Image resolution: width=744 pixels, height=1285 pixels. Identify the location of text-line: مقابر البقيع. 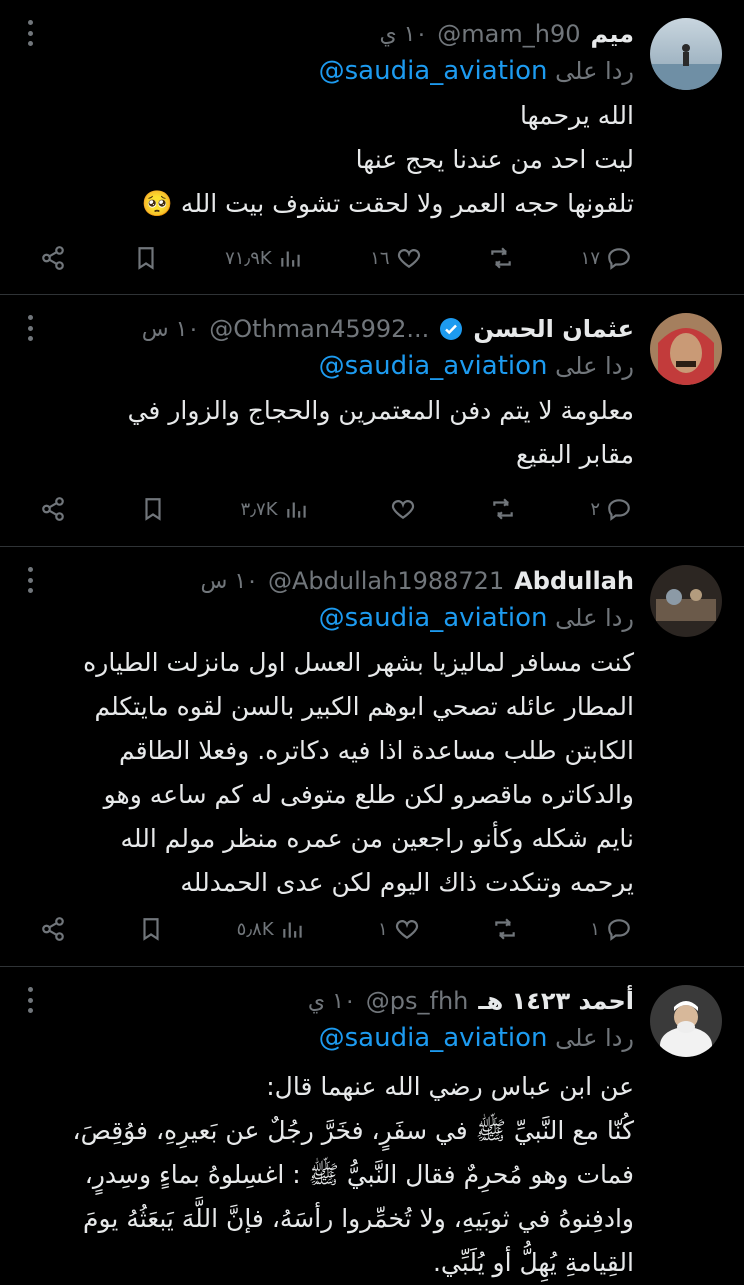
(575, 454).